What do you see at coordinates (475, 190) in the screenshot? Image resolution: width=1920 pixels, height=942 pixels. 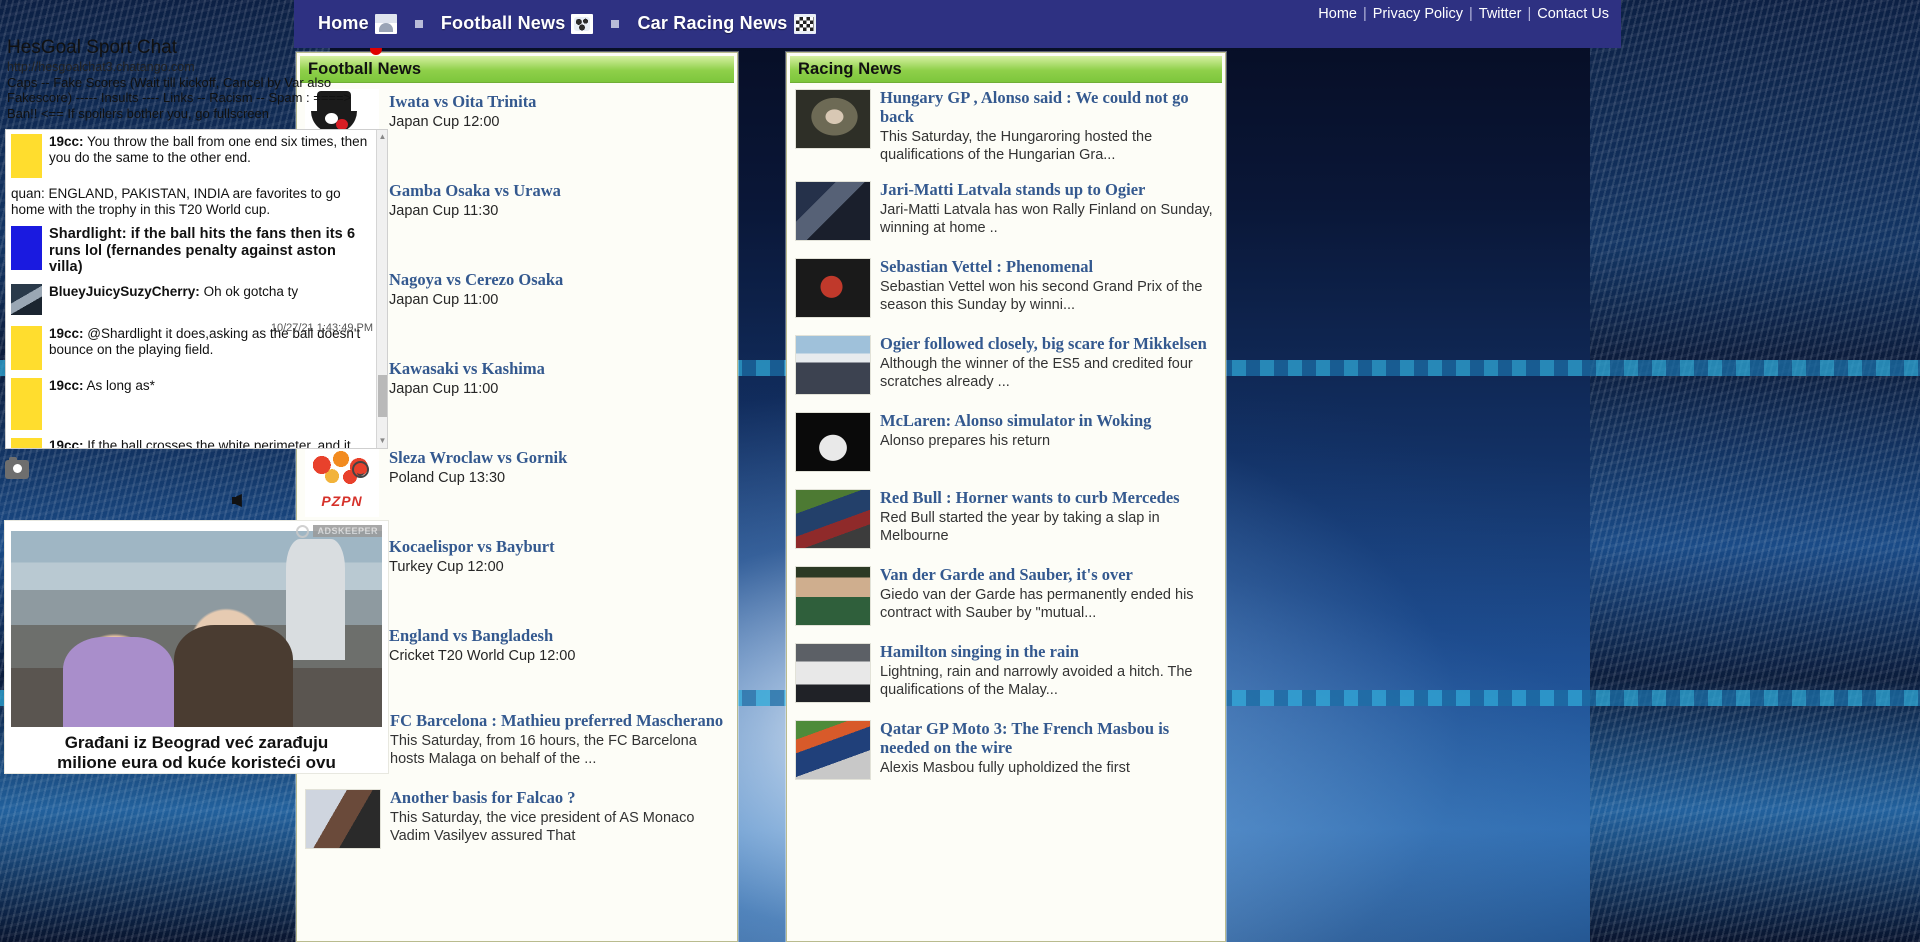 I see `fixture-title: Gamba Osaka vs Urawa` at bounding box center [475, 190].